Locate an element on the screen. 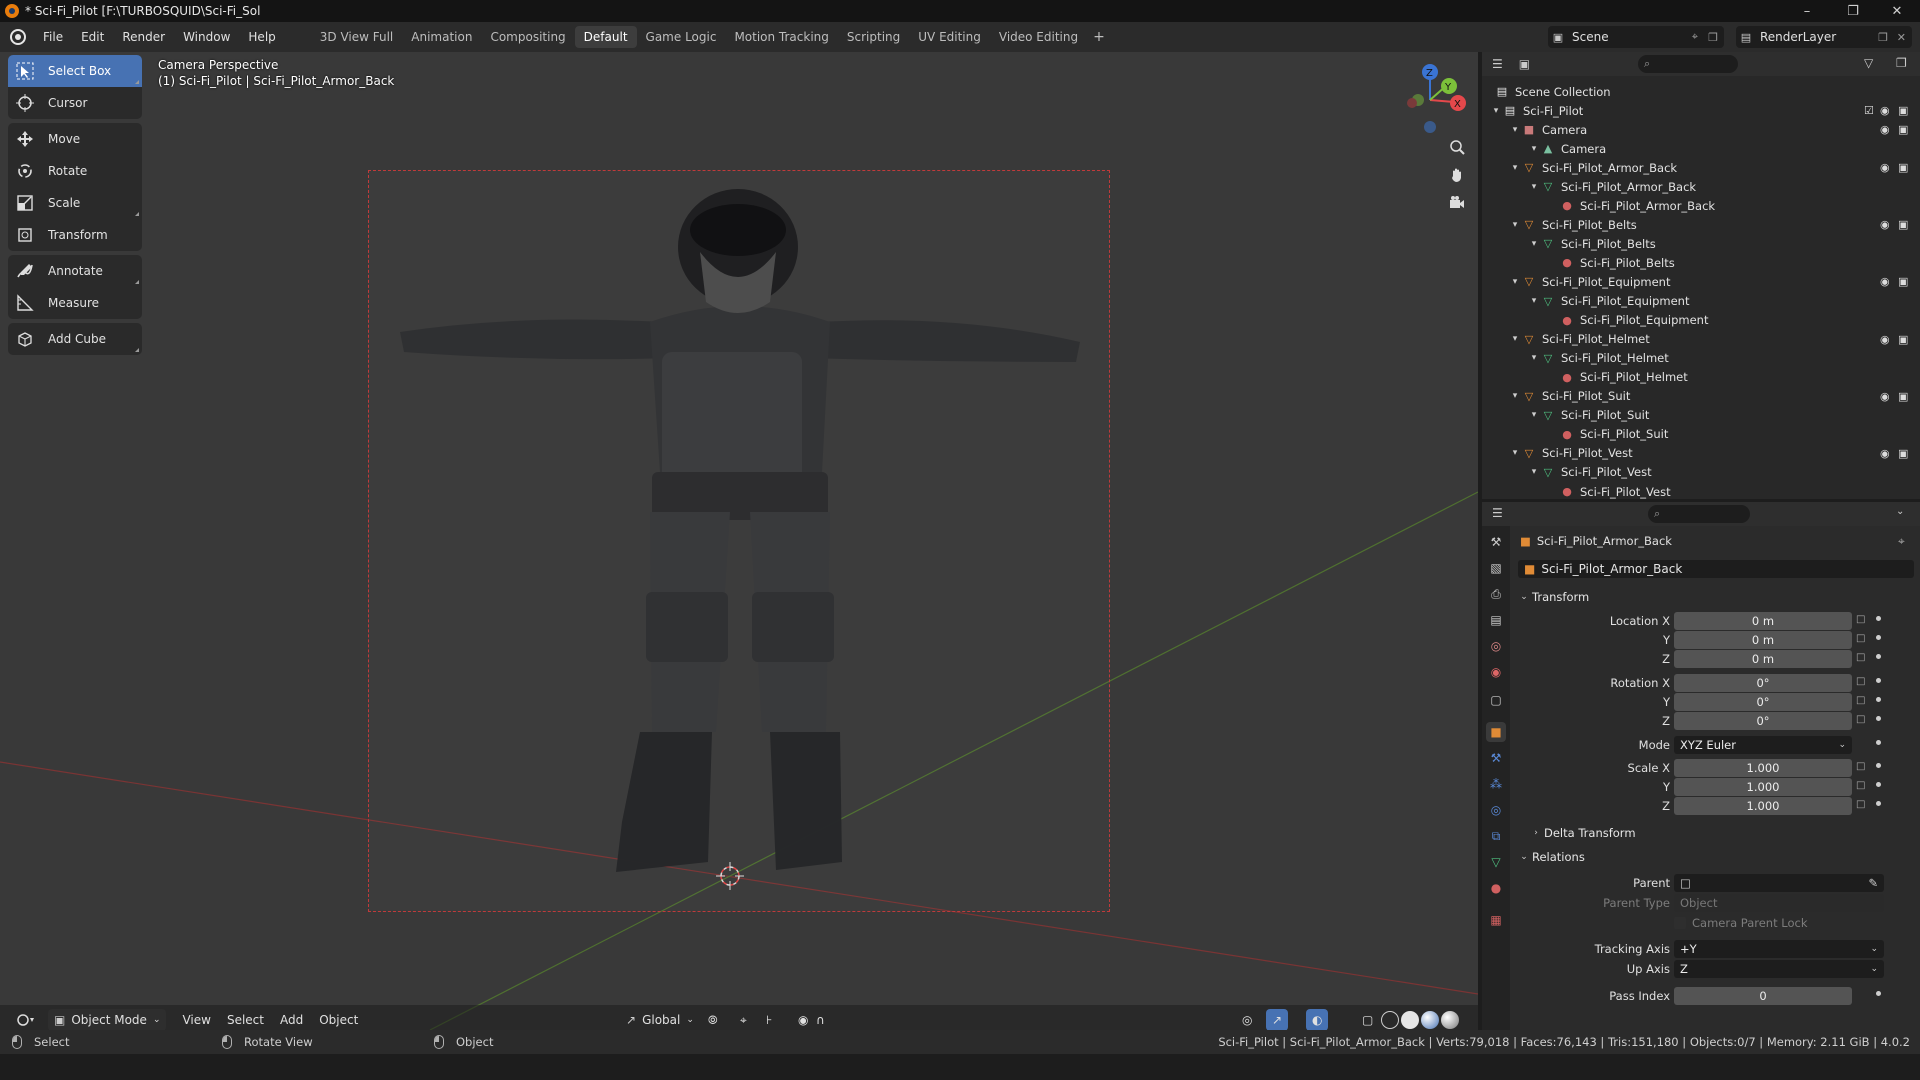 This screenshot has height=1080, width=1920. scene-selector: ▣ Scene ⌖ ❐ is located at coordinates (1636, 37).